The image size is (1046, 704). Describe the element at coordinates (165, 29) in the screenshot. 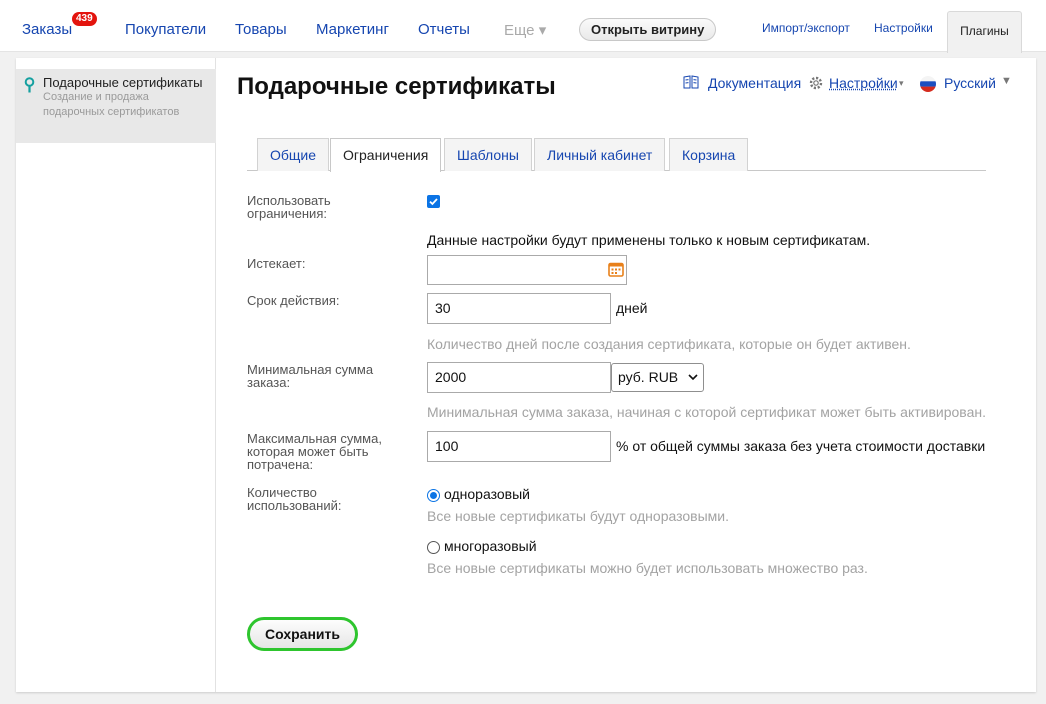

I see `nav-customers: Покупатели` at that location.